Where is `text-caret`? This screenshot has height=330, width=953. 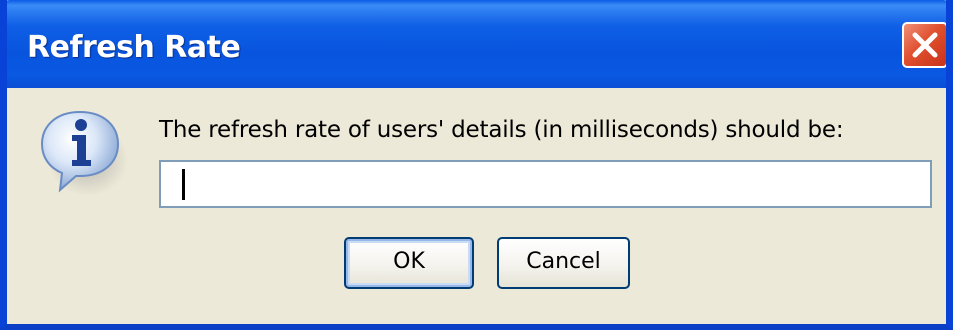
text-caret is located at coordinates (183, 184).